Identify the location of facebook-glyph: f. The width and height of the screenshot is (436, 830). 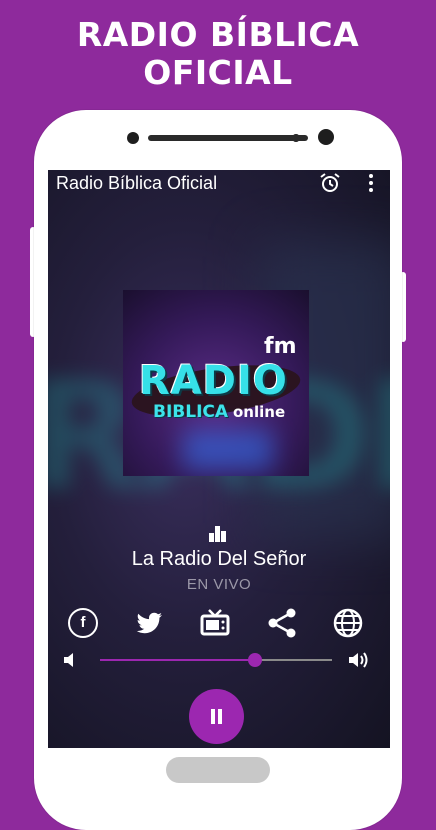
(83, 623).